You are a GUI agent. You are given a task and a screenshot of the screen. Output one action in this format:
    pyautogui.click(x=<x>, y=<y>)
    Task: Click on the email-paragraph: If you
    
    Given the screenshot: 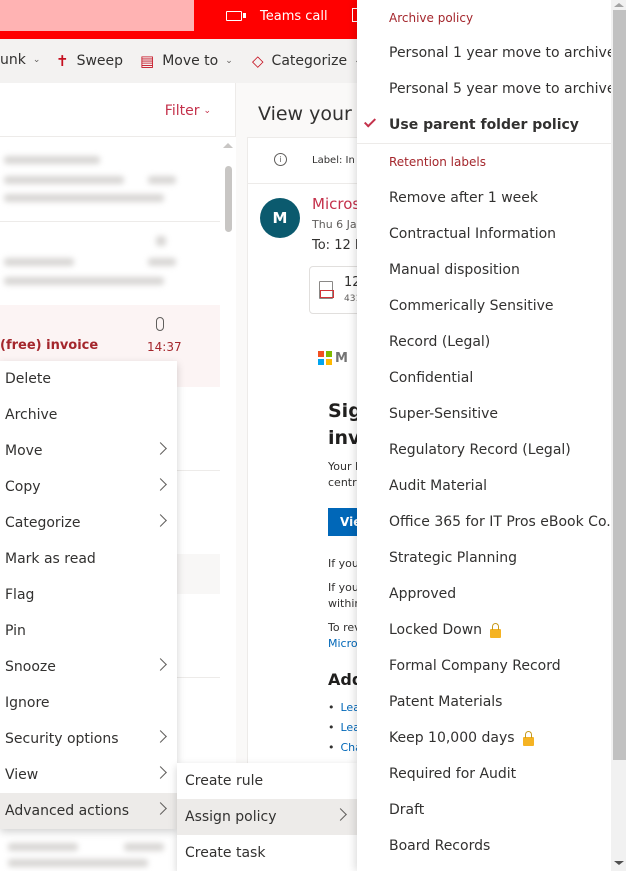 What is the action you would take?
    pyautogui.click(x=343, y=563)
    